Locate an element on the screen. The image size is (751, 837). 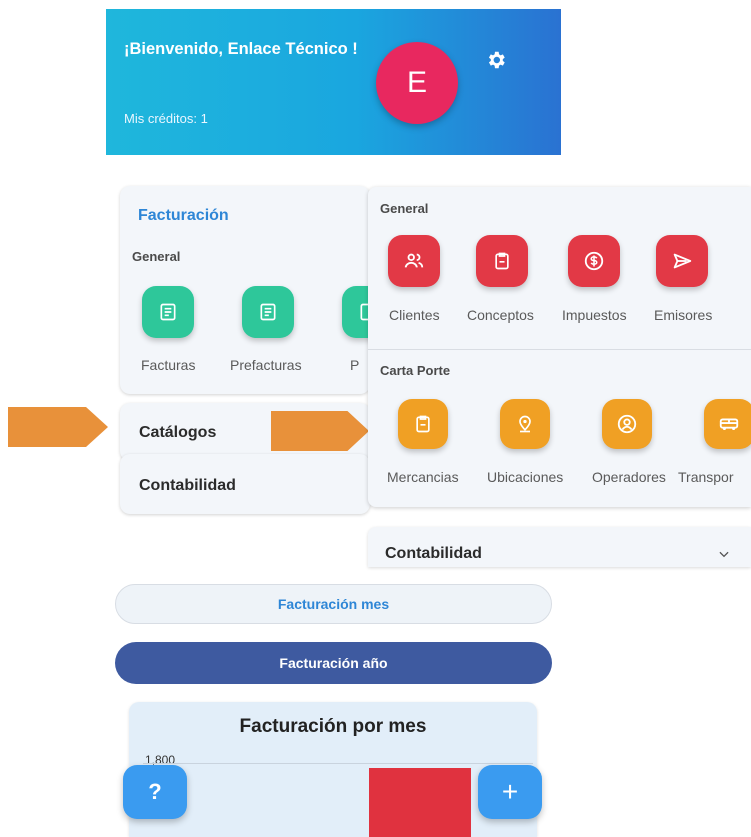
add-button: + is located at coordinates (510, 792).